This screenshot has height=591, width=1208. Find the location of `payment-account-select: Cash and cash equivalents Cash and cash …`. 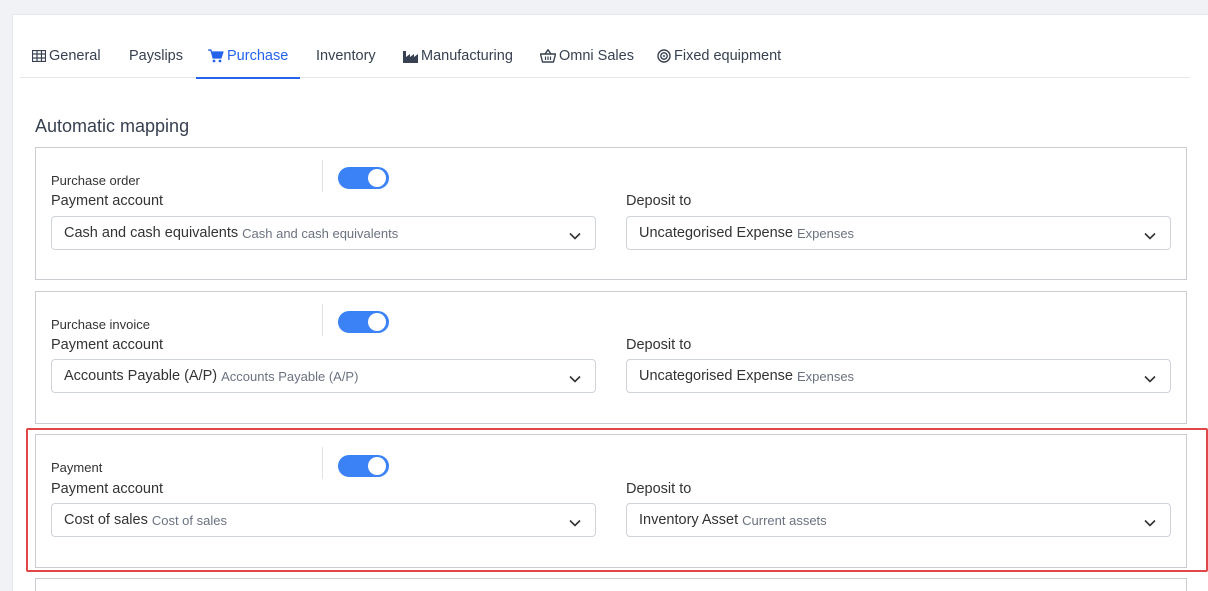

payment-account-select: Cash and cash equivalents Cash and cash … is located at coordinates (323, 233).